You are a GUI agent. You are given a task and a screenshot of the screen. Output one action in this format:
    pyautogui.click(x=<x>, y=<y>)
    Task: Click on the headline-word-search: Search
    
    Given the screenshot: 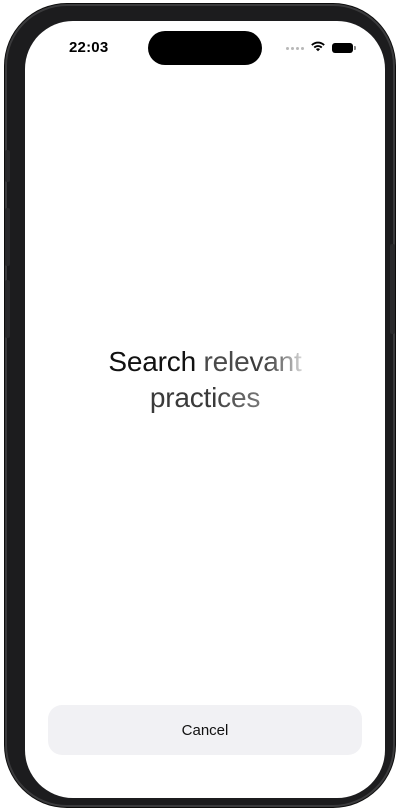 What is the action you would take?
    pyautogui.click(x=152, y=361)
    